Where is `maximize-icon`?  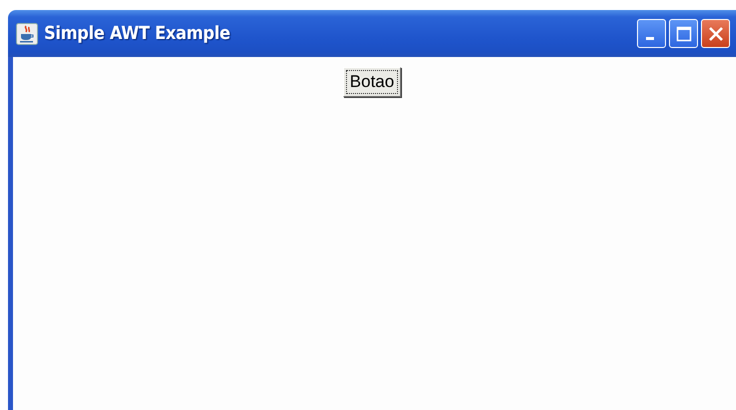
maximize-icon is located at coordinates (684, 34).